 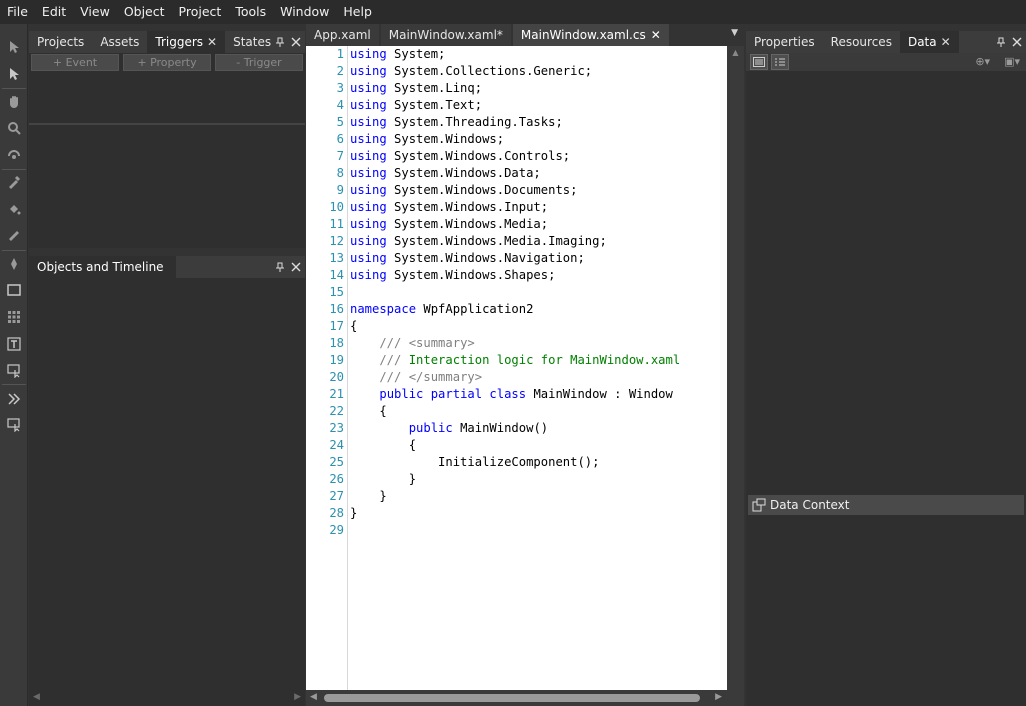 I want to click on menu-view: View, so click(x=95, y=12).